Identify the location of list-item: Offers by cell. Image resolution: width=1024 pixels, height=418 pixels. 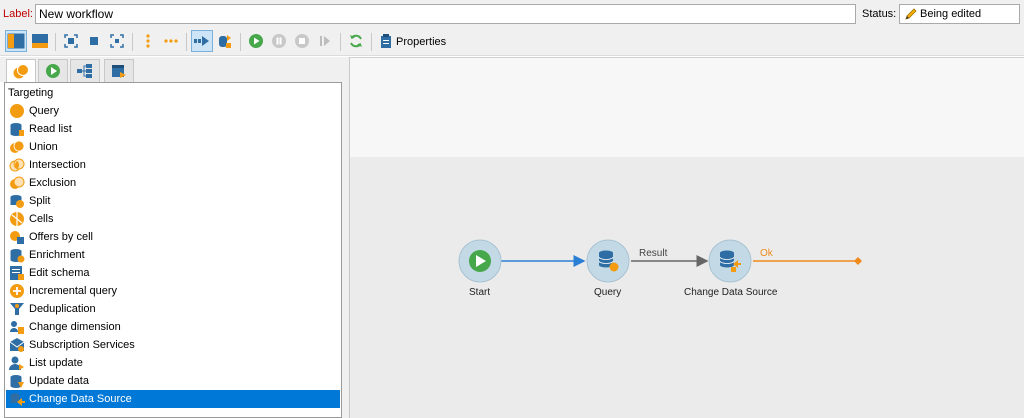
(173, 237).